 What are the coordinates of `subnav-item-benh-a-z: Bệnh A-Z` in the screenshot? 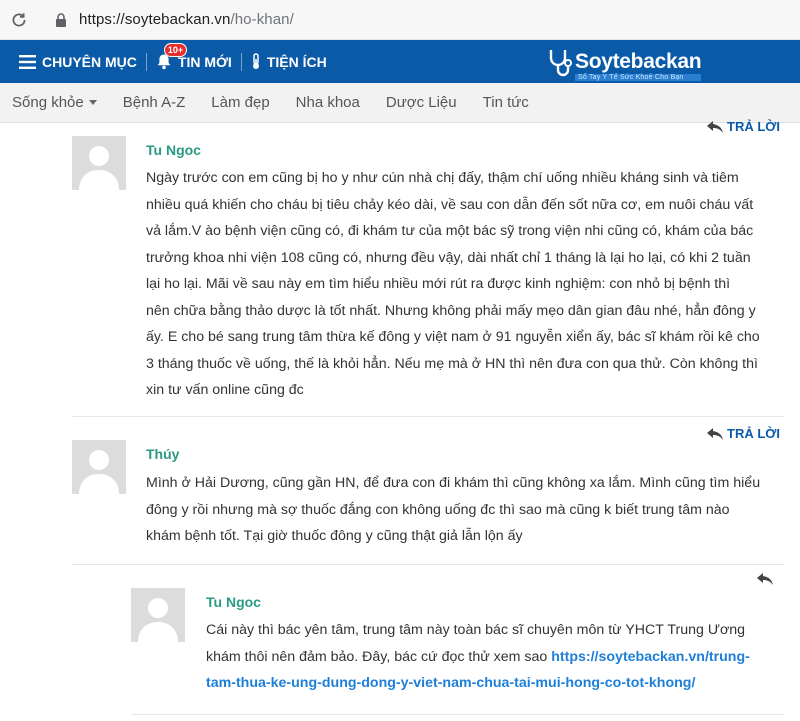 It's located at (154, 102).